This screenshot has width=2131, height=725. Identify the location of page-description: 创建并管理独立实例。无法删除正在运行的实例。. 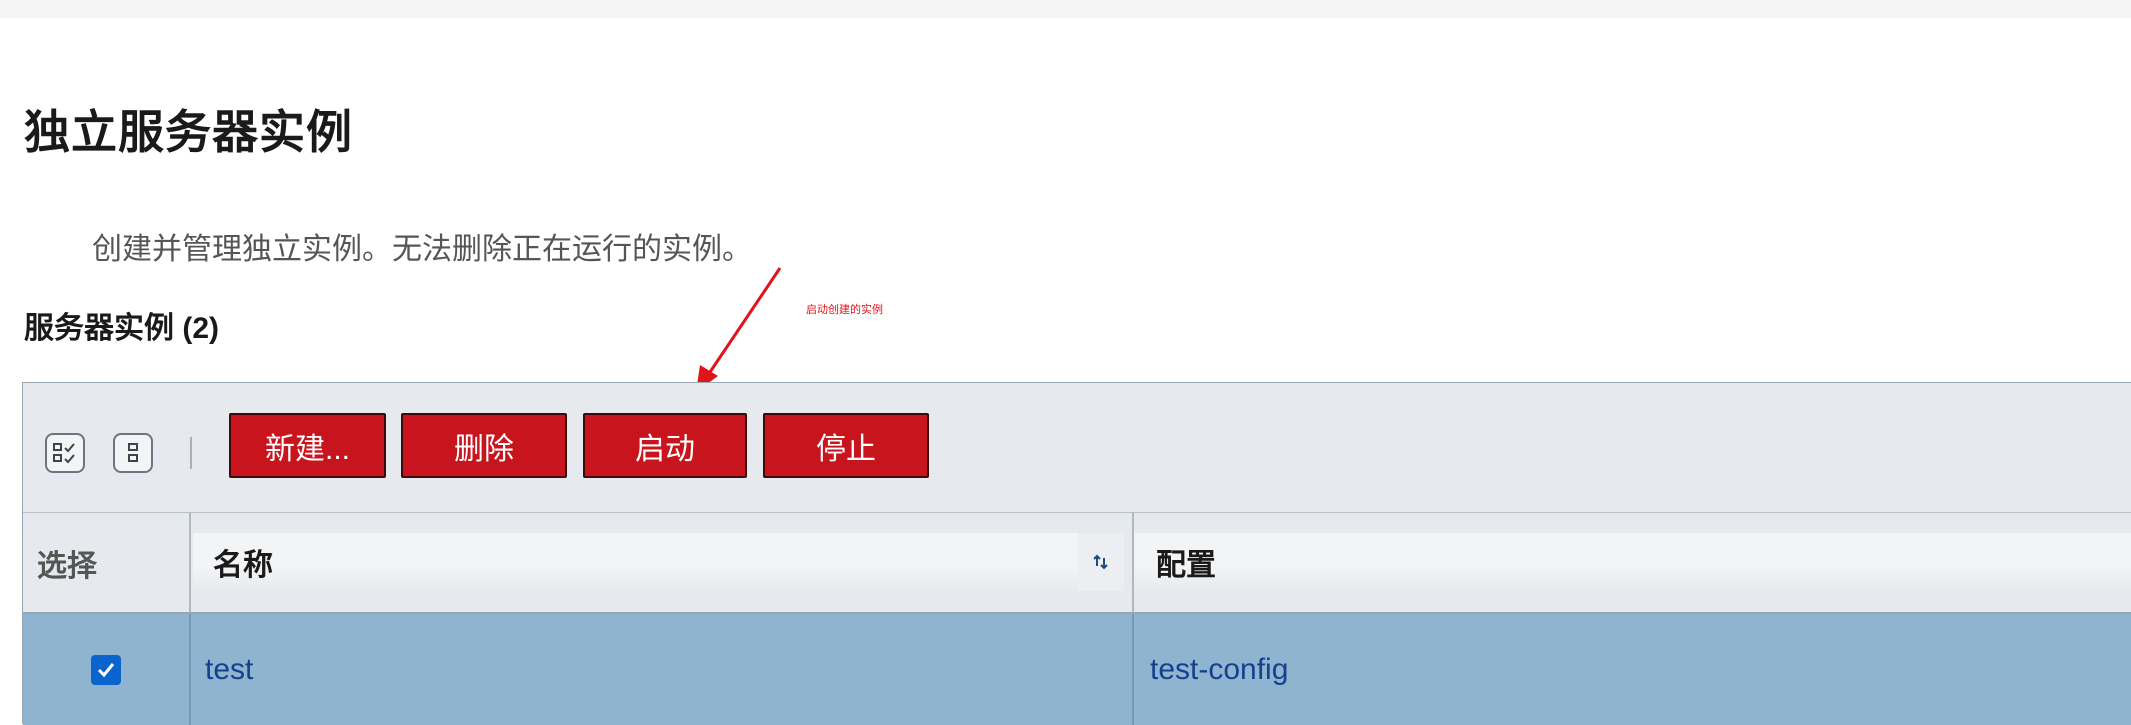
(422, 249).